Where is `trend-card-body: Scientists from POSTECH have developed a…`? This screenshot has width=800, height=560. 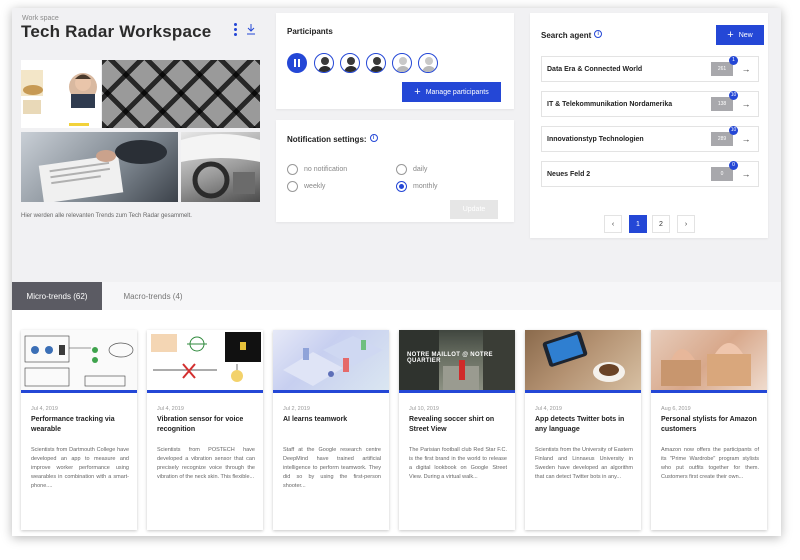 trend-card-body: Scientists from POSTECH have developed a… is located at coordinates (206, 463).